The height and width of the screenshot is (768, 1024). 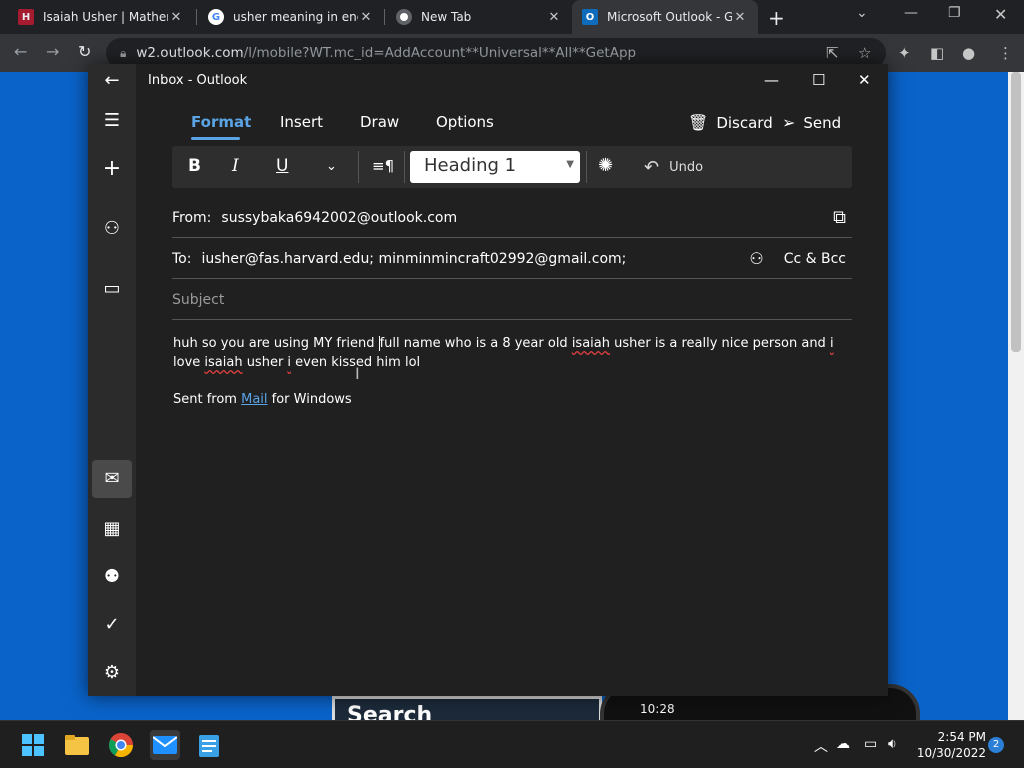 What do you see at coordinates (954, 13) in the screenshot?
I see `restore-icon: ❐` at bounding box center [954, 13].